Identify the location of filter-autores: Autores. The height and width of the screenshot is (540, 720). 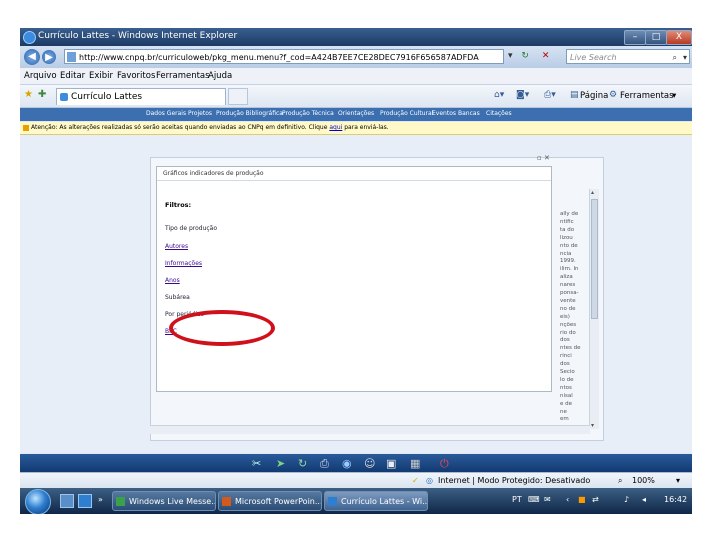
(176, 246).